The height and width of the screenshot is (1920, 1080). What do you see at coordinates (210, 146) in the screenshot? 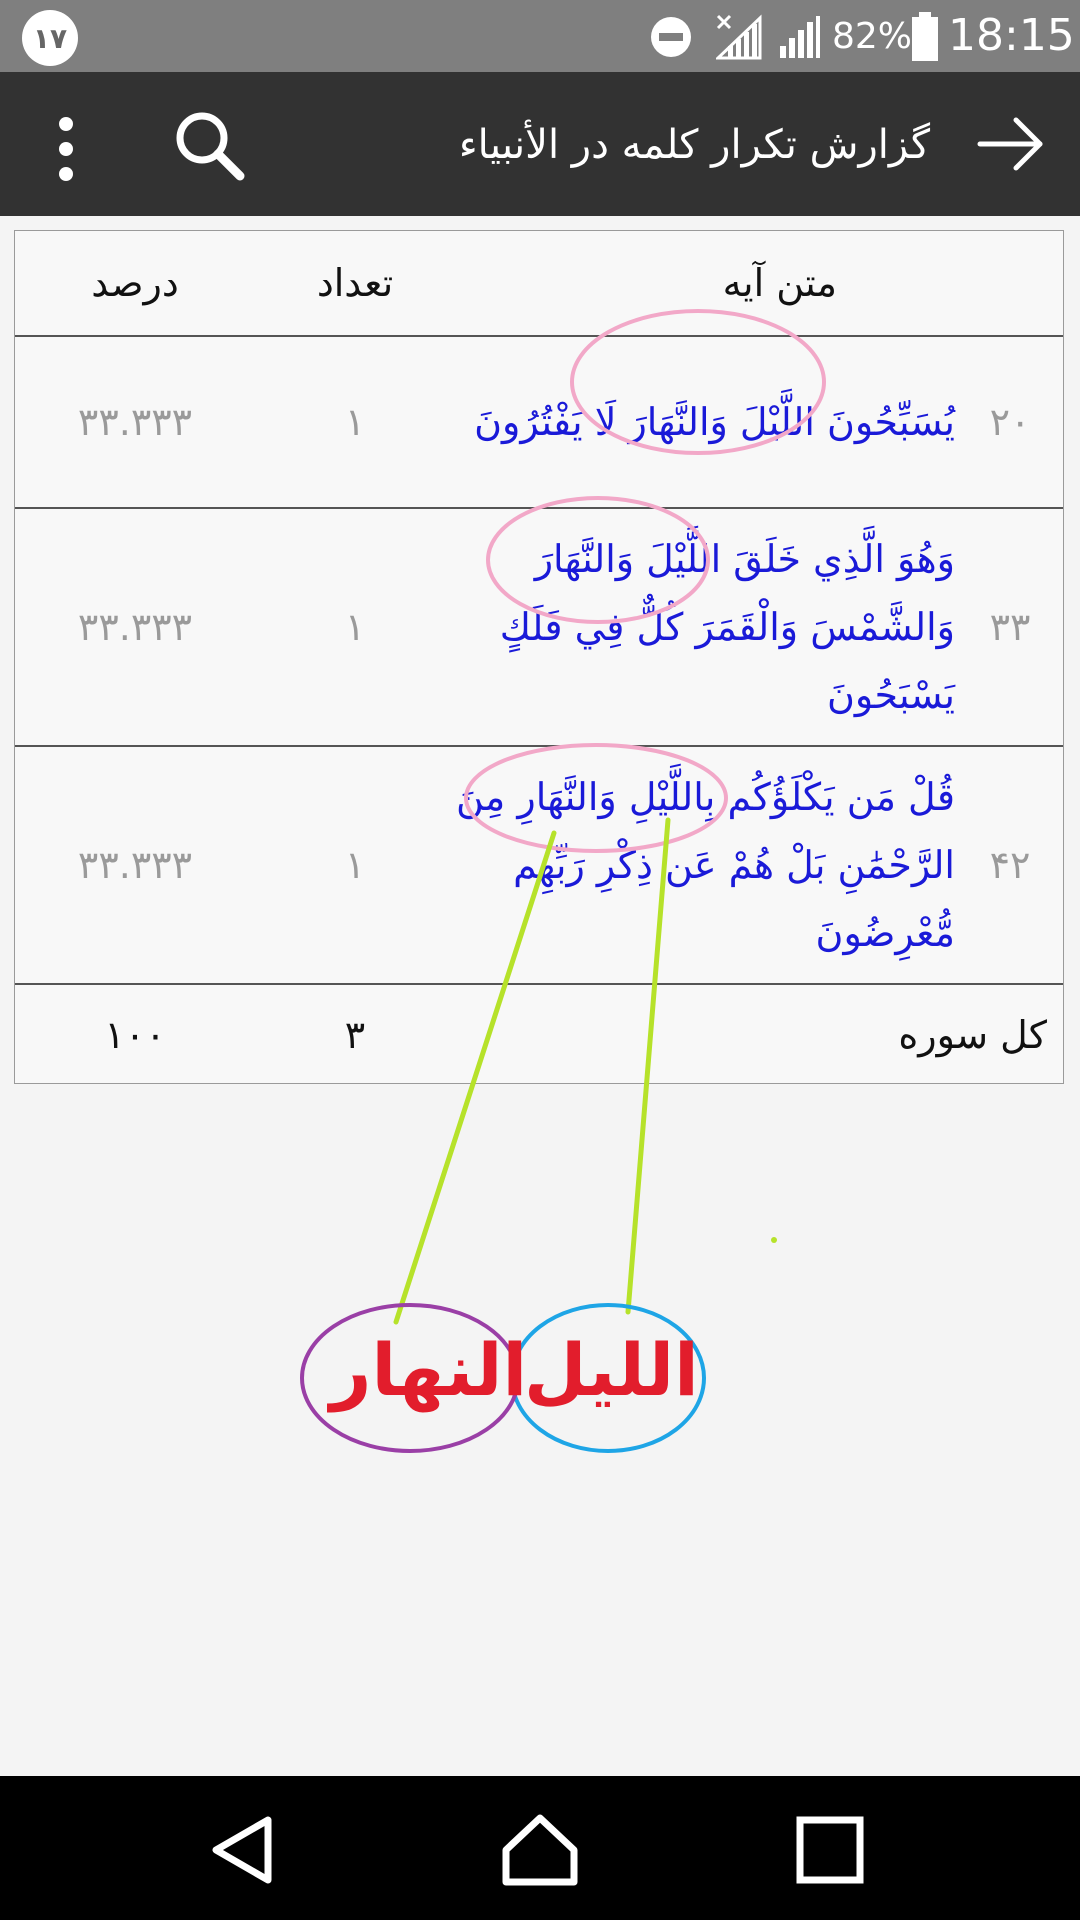
I see `search-icon` at bounding box center [210, 146].